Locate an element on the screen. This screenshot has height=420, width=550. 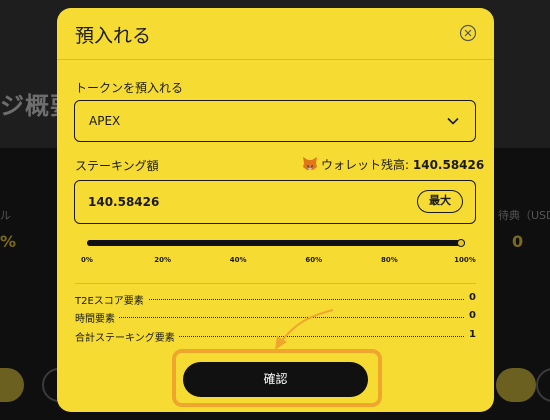
wallet-balance-value: 140.58426 is located at coordinates (448, 165).